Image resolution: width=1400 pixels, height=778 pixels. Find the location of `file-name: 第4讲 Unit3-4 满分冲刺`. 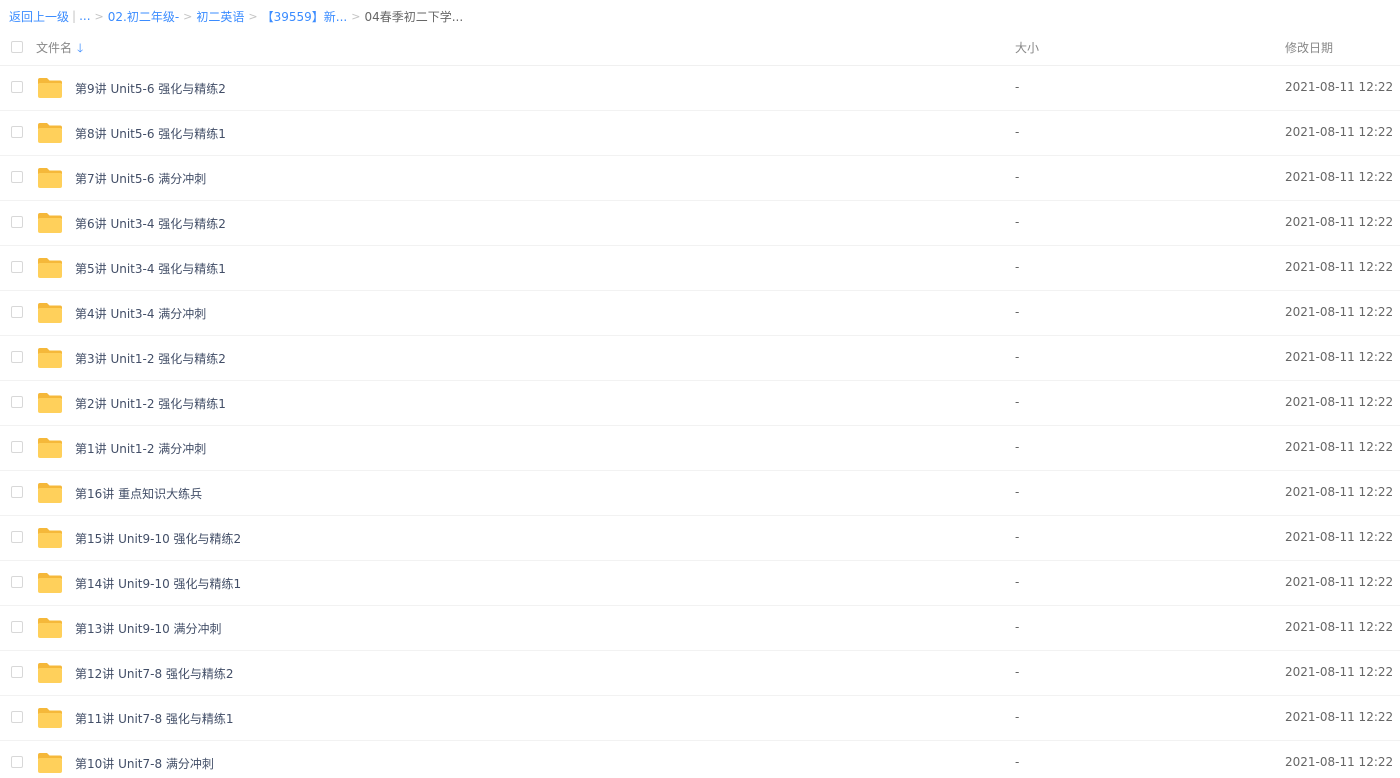

file-name: 第4讲 Unit3-4 满分冲刺 is located at coordinates (140, 313).